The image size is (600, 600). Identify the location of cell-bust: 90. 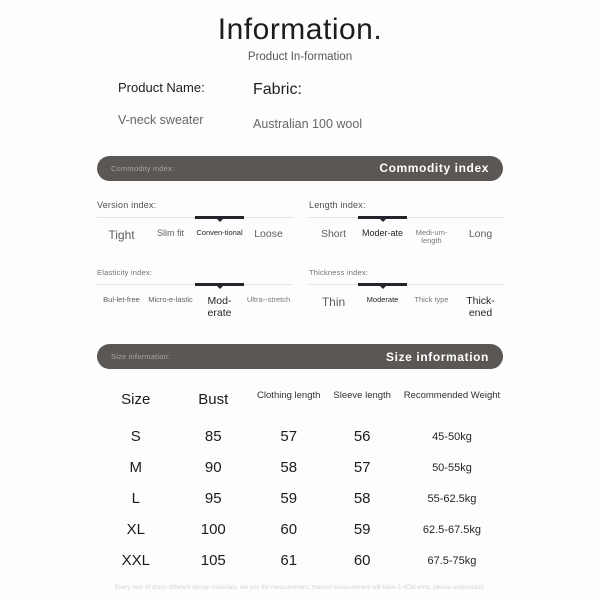
(213, 468).